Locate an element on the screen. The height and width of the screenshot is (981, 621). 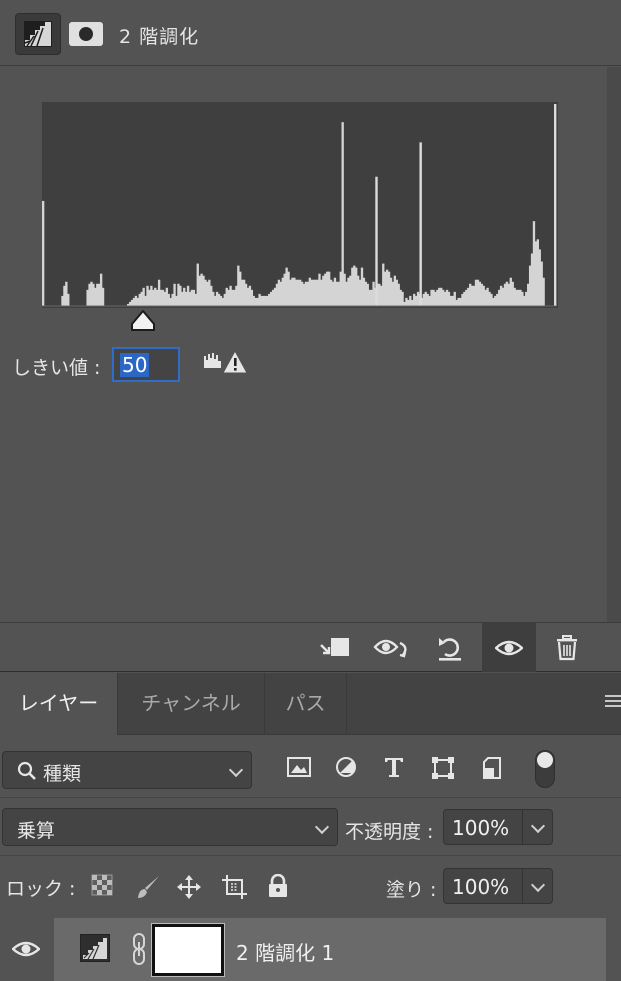
threshold-layer-thumbnail-icon is located at coordinates (95, 948).